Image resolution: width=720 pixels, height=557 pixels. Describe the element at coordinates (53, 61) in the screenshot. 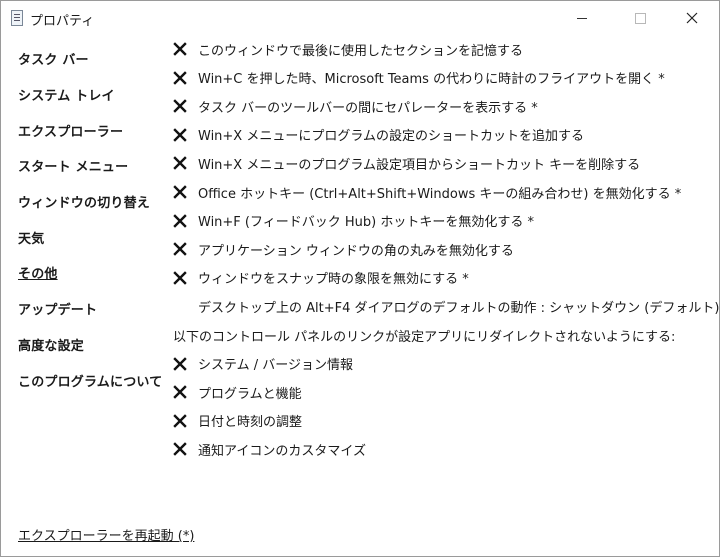

I see `sidebar-item-label: タスク バー` at that location.